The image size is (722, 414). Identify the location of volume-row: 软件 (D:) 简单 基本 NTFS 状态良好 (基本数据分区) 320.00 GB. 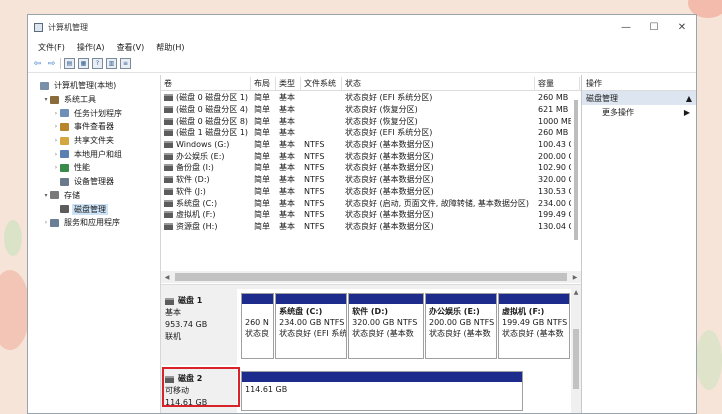
(371, 180).